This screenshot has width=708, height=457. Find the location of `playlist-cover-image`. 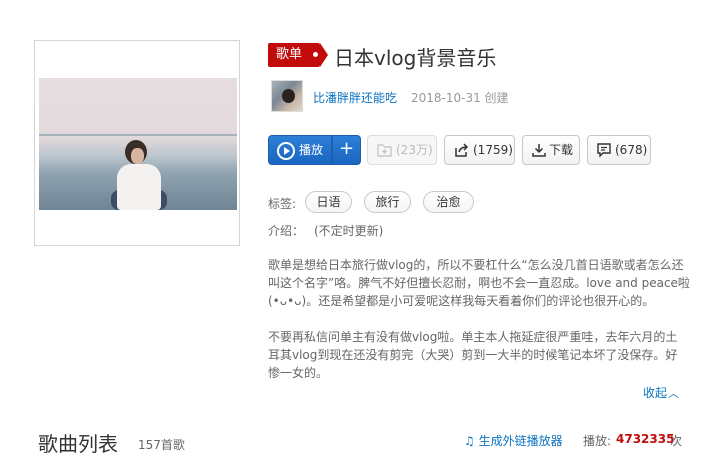

playlist-cover-image is located at coordinates (138, 144).